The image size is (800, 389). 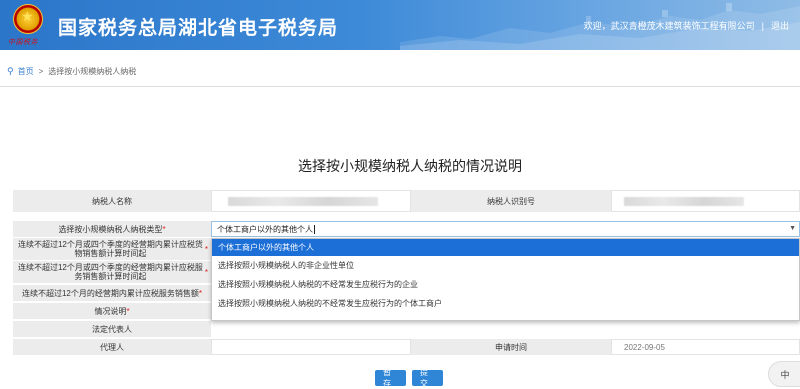 I want to click on service-start-label-text: 连续不超过12个月或四个季度的经营期内累计应税服务销售额计算时间起, so click(x=110, y=272).